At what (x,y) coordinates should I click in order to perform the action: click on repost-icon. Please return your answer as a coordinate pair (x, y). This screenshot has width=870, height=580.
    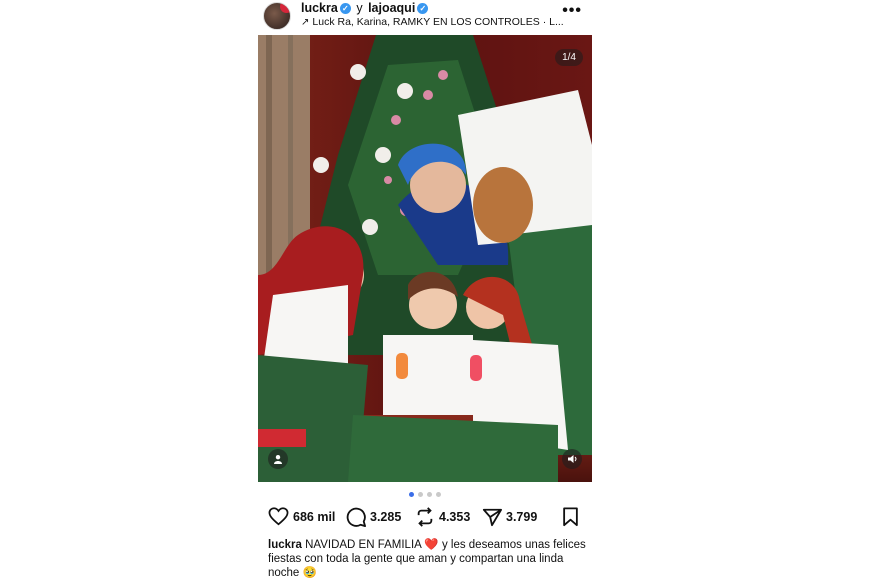
    Looking at the image, I should click on (425, 517).